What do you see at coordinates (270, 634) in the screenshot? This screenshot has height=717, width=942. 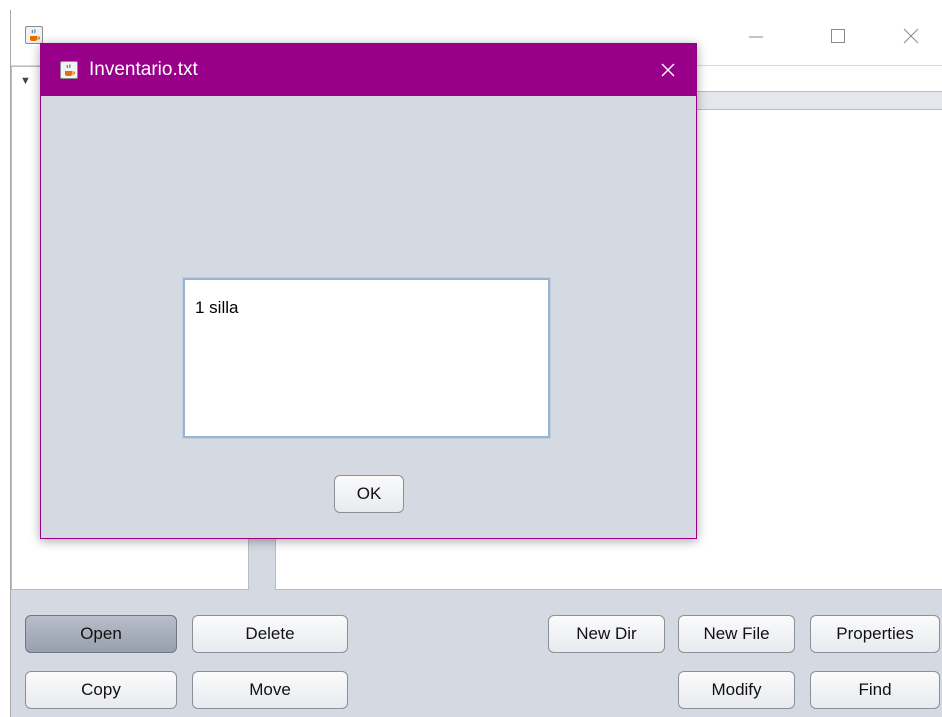 I see `delete-button: Delete` at bounding box center [270, 634].